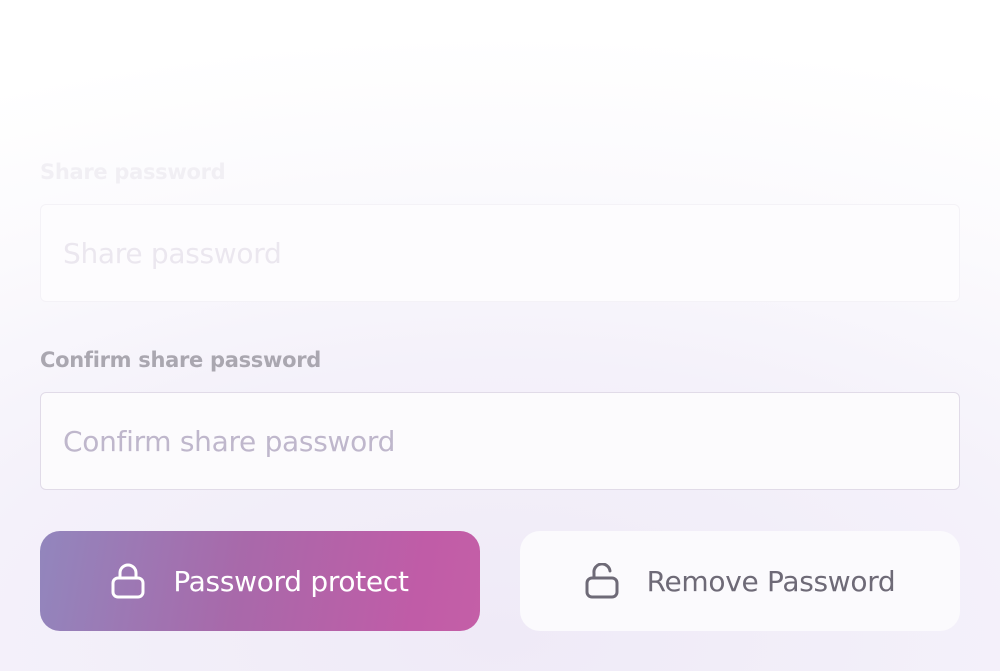 The image size is (1000, 671). I want to click on share-password-label: Share password, so click(133, 172).